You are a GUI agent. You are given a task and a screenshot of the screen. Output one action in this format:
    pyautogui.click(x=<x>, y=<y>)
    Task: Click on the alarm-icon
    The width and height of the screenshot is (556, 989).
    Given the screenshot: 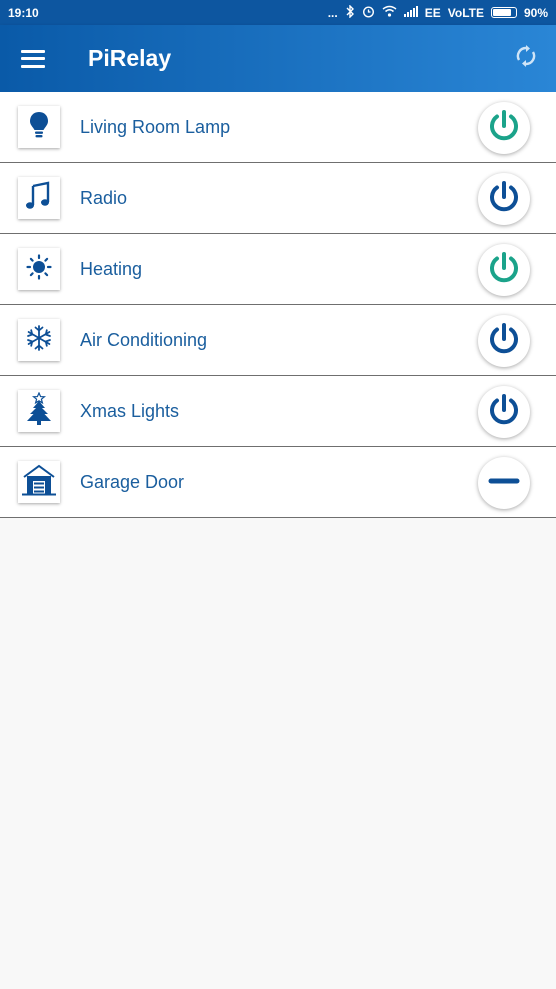 What is the action you would take?
    pyautogui.click(x=368, y=13)
    